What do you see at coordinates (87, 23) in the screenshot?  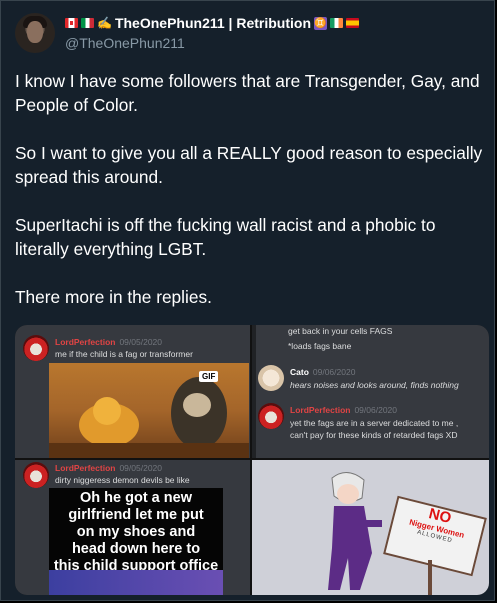 I see `italy-flag-icon` at bounding box center [87, 23].